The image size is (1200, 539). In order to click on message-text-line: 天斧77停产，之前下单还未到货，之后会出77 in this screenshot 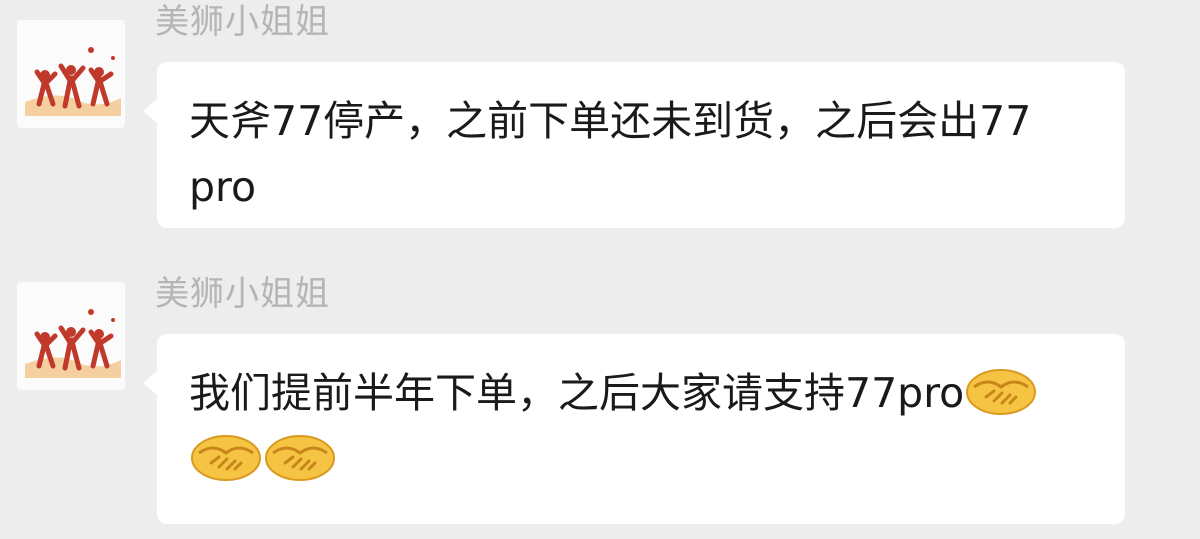, I will do `click(610, 121)`.